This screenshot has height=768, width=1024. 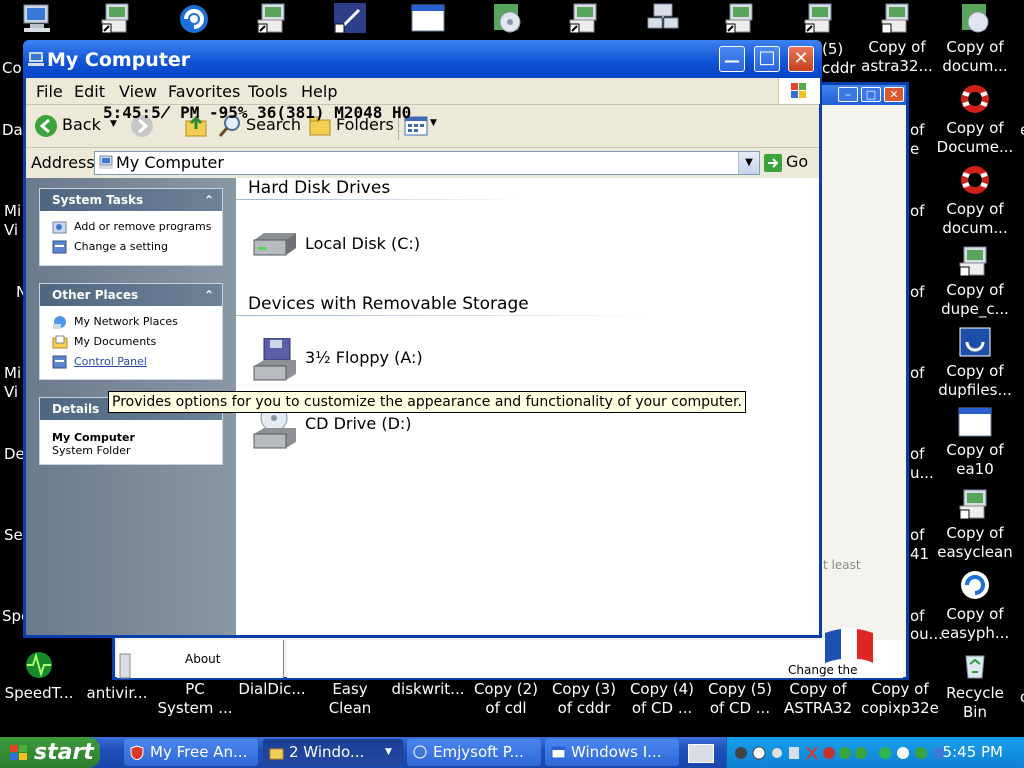 I want to click on desktop-fragment-label: Co, so click(x=12, y=68).